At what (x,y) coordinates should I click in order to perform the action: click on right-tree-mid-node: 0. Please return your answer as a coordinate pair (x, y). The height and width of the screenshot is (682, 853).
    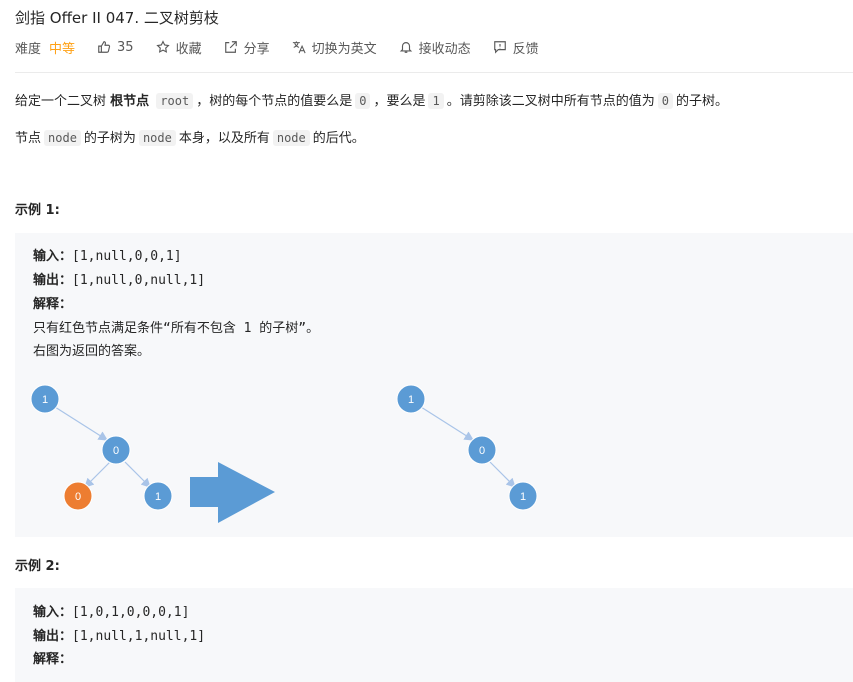
    Looking at the image, I should click on (482, 450).